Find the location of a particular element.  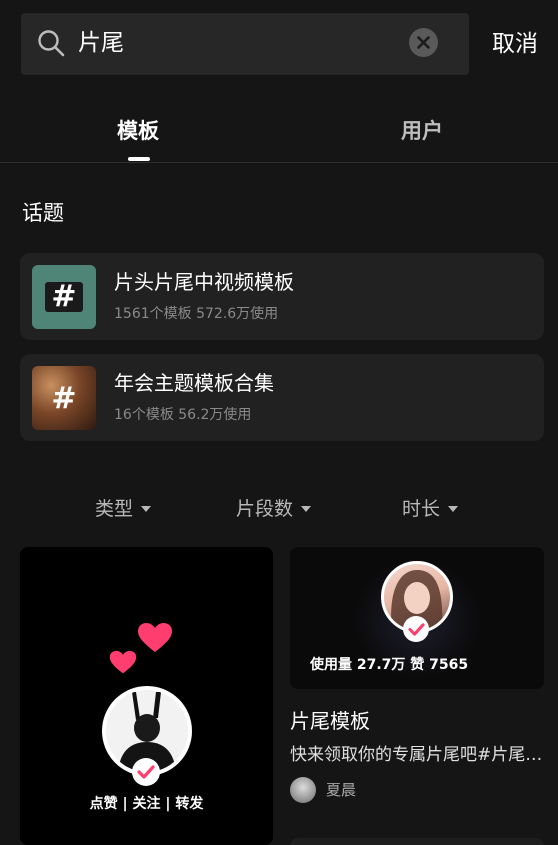

filter-duration-dropdown: 时长 is located at coordinates (430, 509).